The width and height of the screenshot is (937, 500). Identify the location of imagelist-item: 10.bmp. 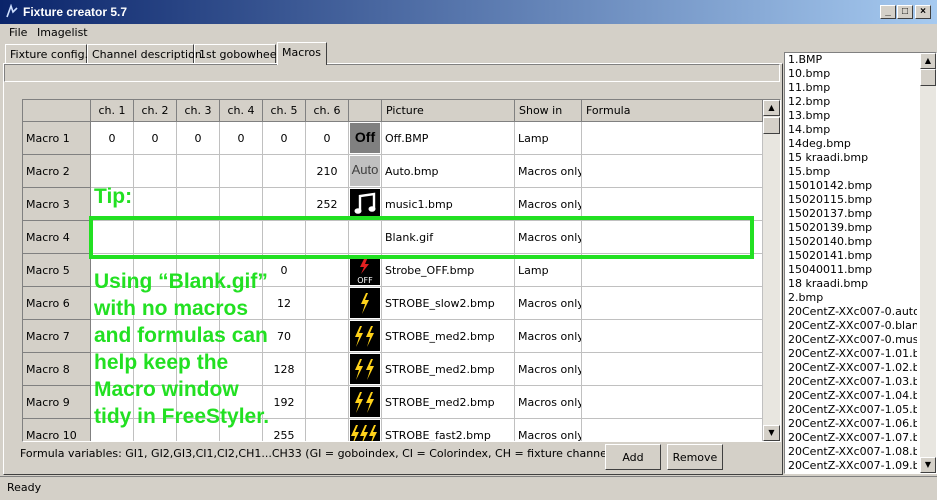
(851, 74).